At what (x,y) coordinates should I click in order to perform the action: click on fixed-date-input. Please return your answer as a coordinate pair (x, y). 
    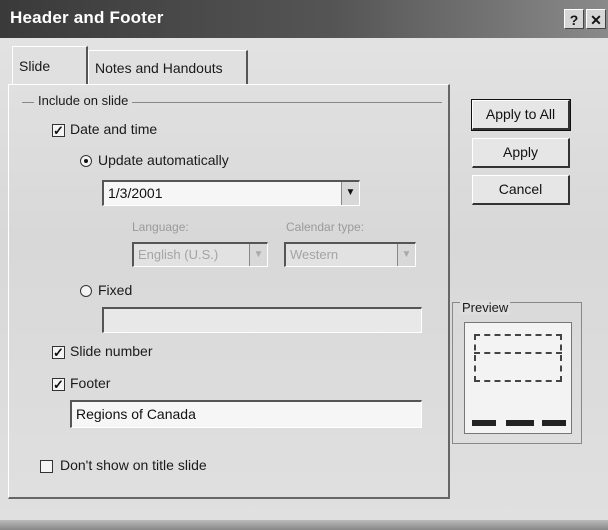
    Looking at the image, I should click on (262, 320).